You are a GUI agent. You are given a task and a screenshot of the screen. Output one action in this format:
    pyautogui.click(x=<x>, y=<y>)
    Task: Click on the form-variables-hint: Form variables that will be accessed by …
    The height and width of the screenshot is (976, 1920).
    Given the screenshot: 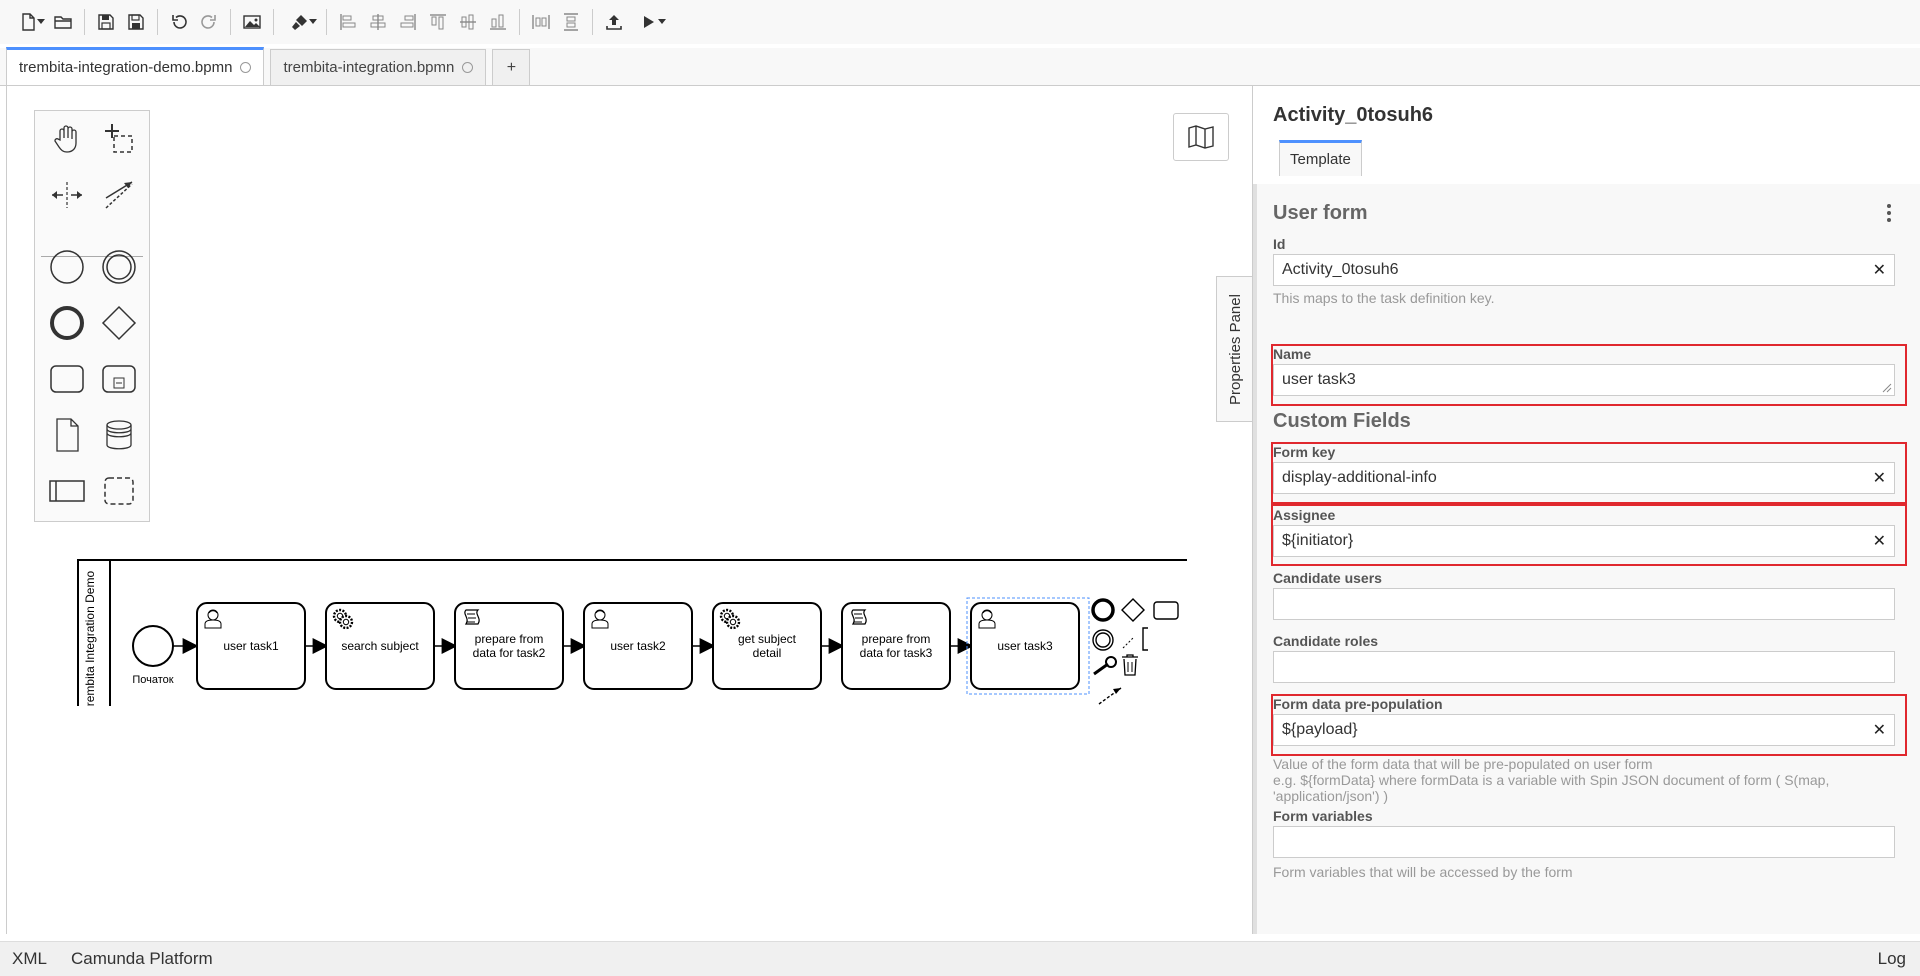 What is the action you would take?
    pyautogui.click(x=1423, y=872)
    